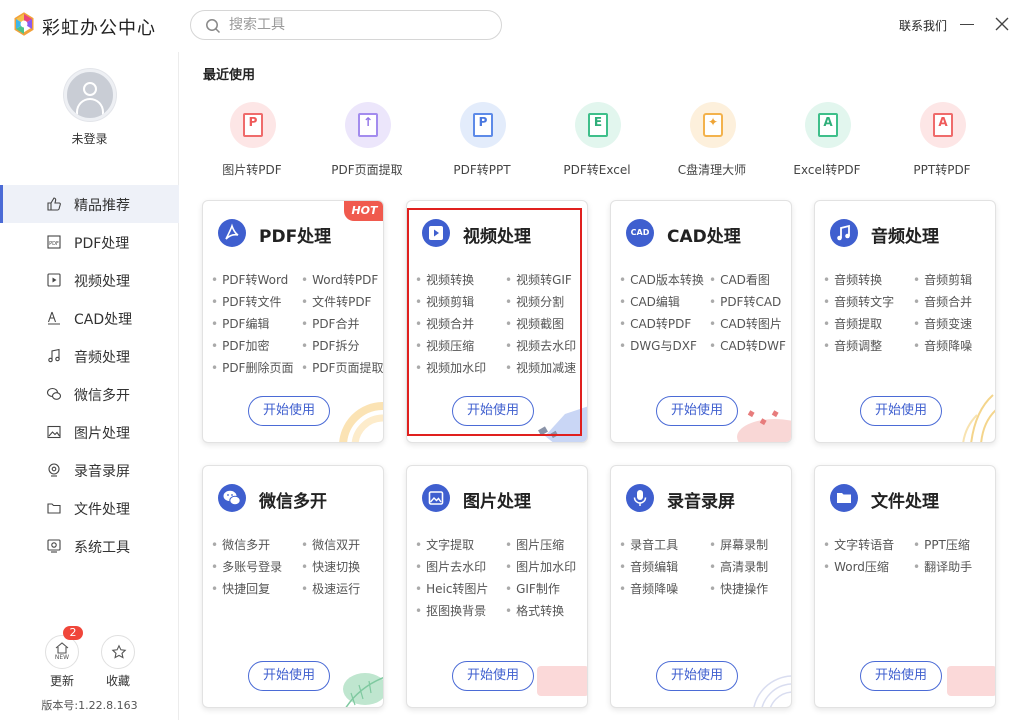 Image resolution: width=1025 pixels, height=720 pixels. Describe the element at coordinates (661, 279) in the screenshot. I see `card-item: CAD版本转换` at that location.